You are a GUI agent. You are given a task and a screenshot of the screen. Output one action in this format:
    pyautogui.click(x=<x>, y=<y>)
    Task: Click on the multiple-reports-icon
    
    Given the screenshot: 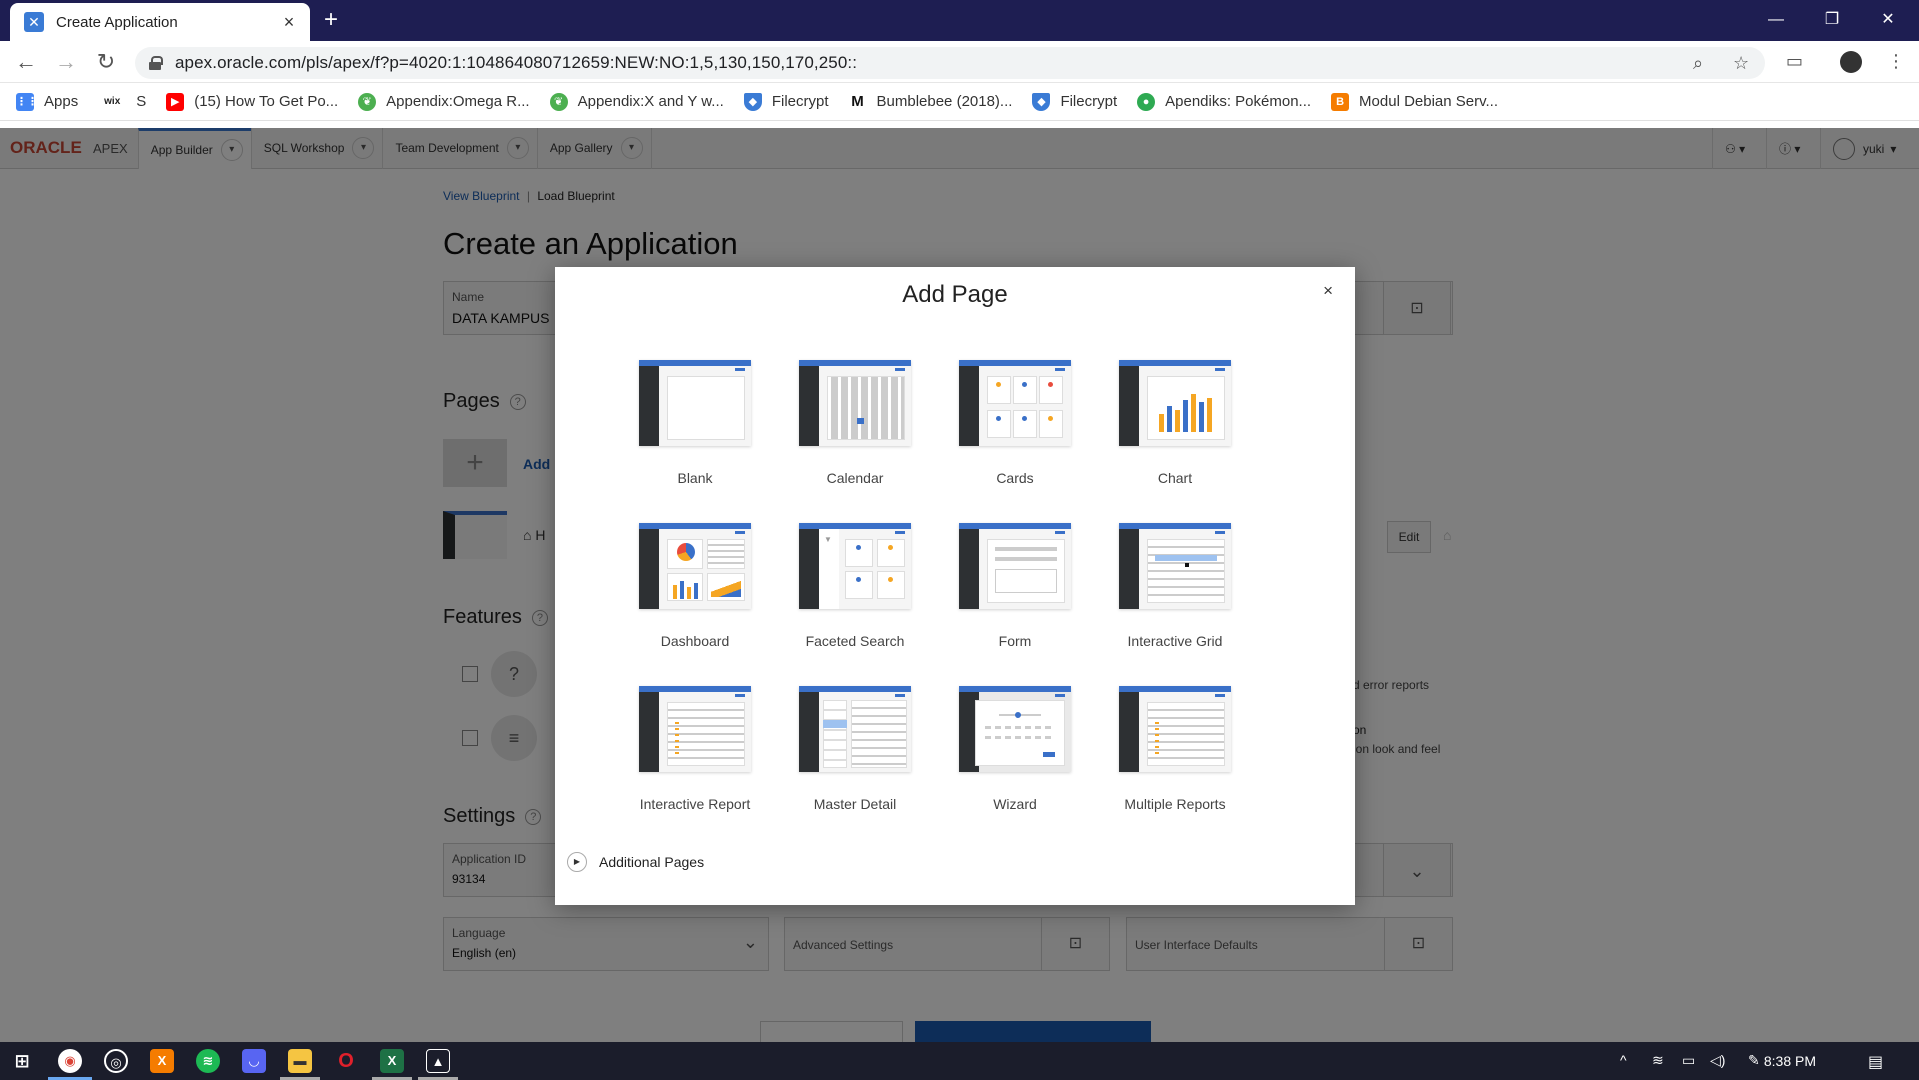 What is the action you would take?
    pyautogui.click(x=1175, y=729)
    